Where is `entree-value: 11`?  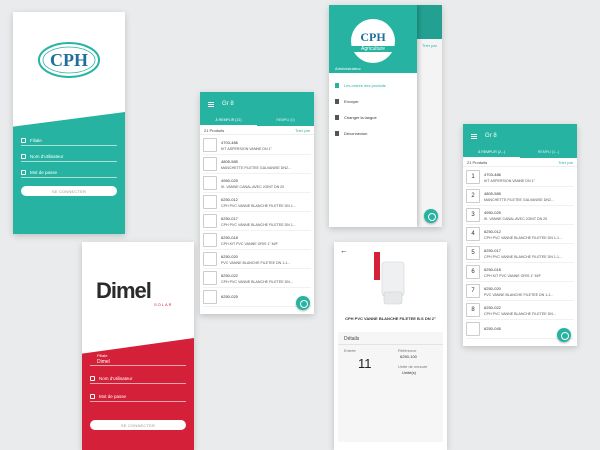
entree-value: 11 is located at coordinates (365, 363).